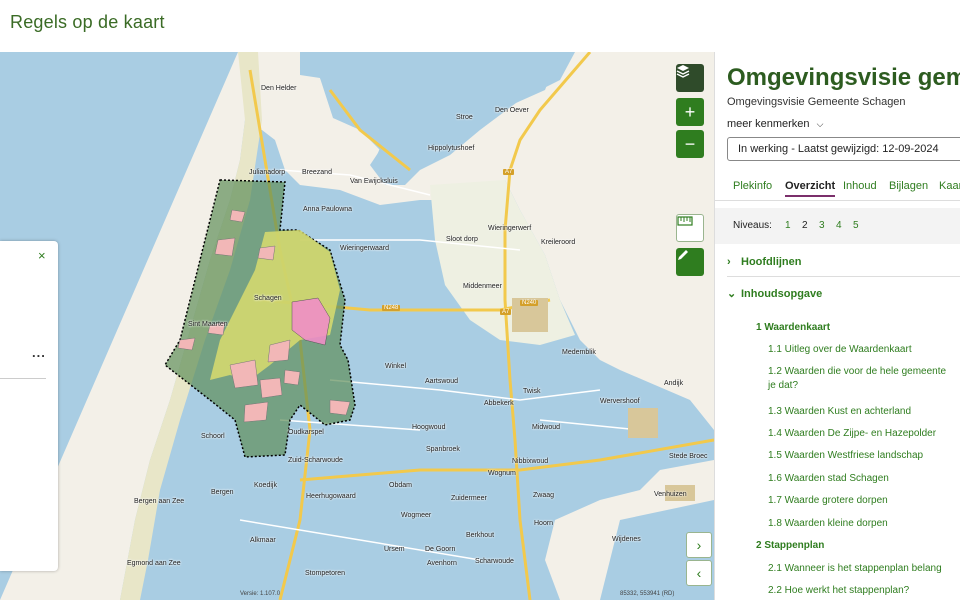  I want to click on toc-item: 1.2 Waarden die voor de hele gemeente, so click(857, 372).